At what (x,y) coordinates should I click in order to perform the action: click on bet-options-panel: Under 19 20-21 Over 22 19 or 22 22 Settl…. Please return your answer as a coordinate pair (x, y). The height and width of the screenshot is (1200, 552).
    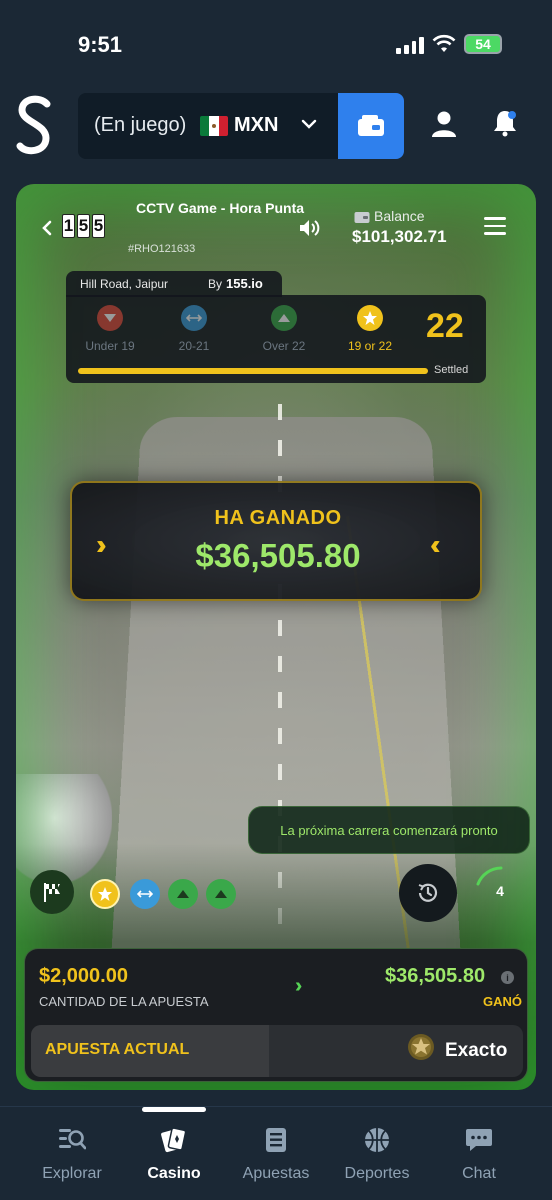
    Looking at the image, I should click on (276, 339).